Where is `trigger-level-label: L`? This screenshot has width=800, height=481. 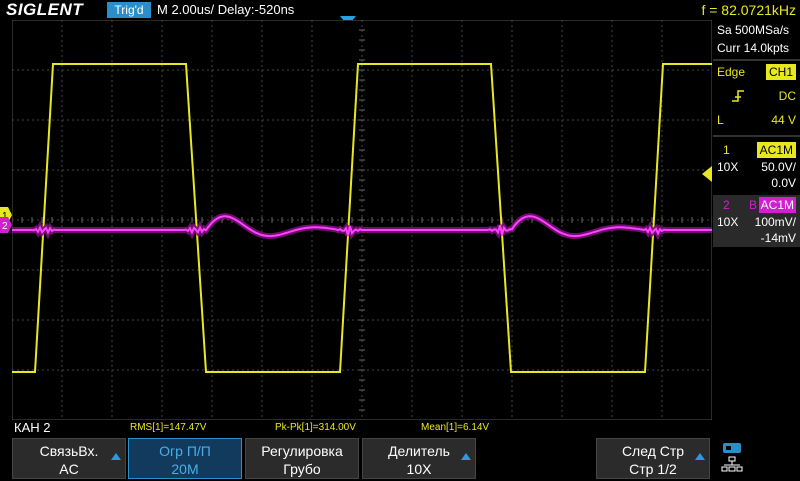 trigger-level-label: L is located at coordinates (720, 120).